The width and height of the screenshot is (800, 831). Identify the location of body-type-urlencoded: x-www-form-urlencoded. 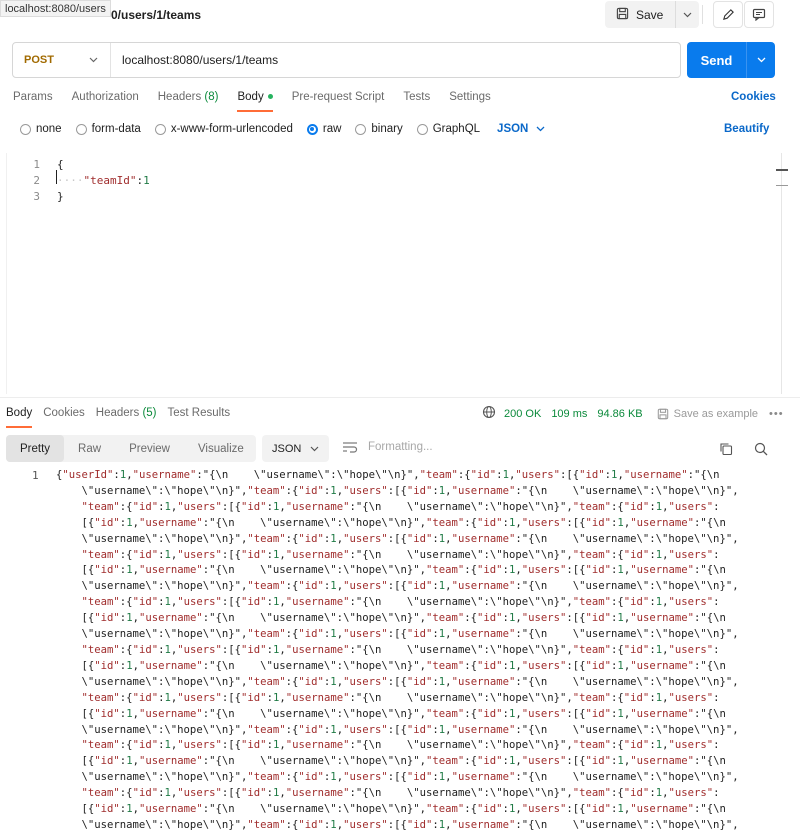
(223, 129).